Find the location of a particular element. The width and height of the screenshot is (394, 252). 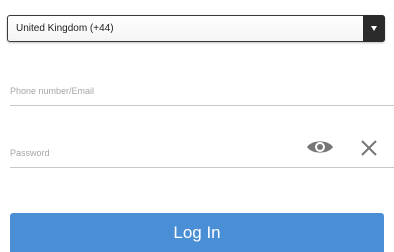

chevron-down-icon is located at coordinates (374, 28).